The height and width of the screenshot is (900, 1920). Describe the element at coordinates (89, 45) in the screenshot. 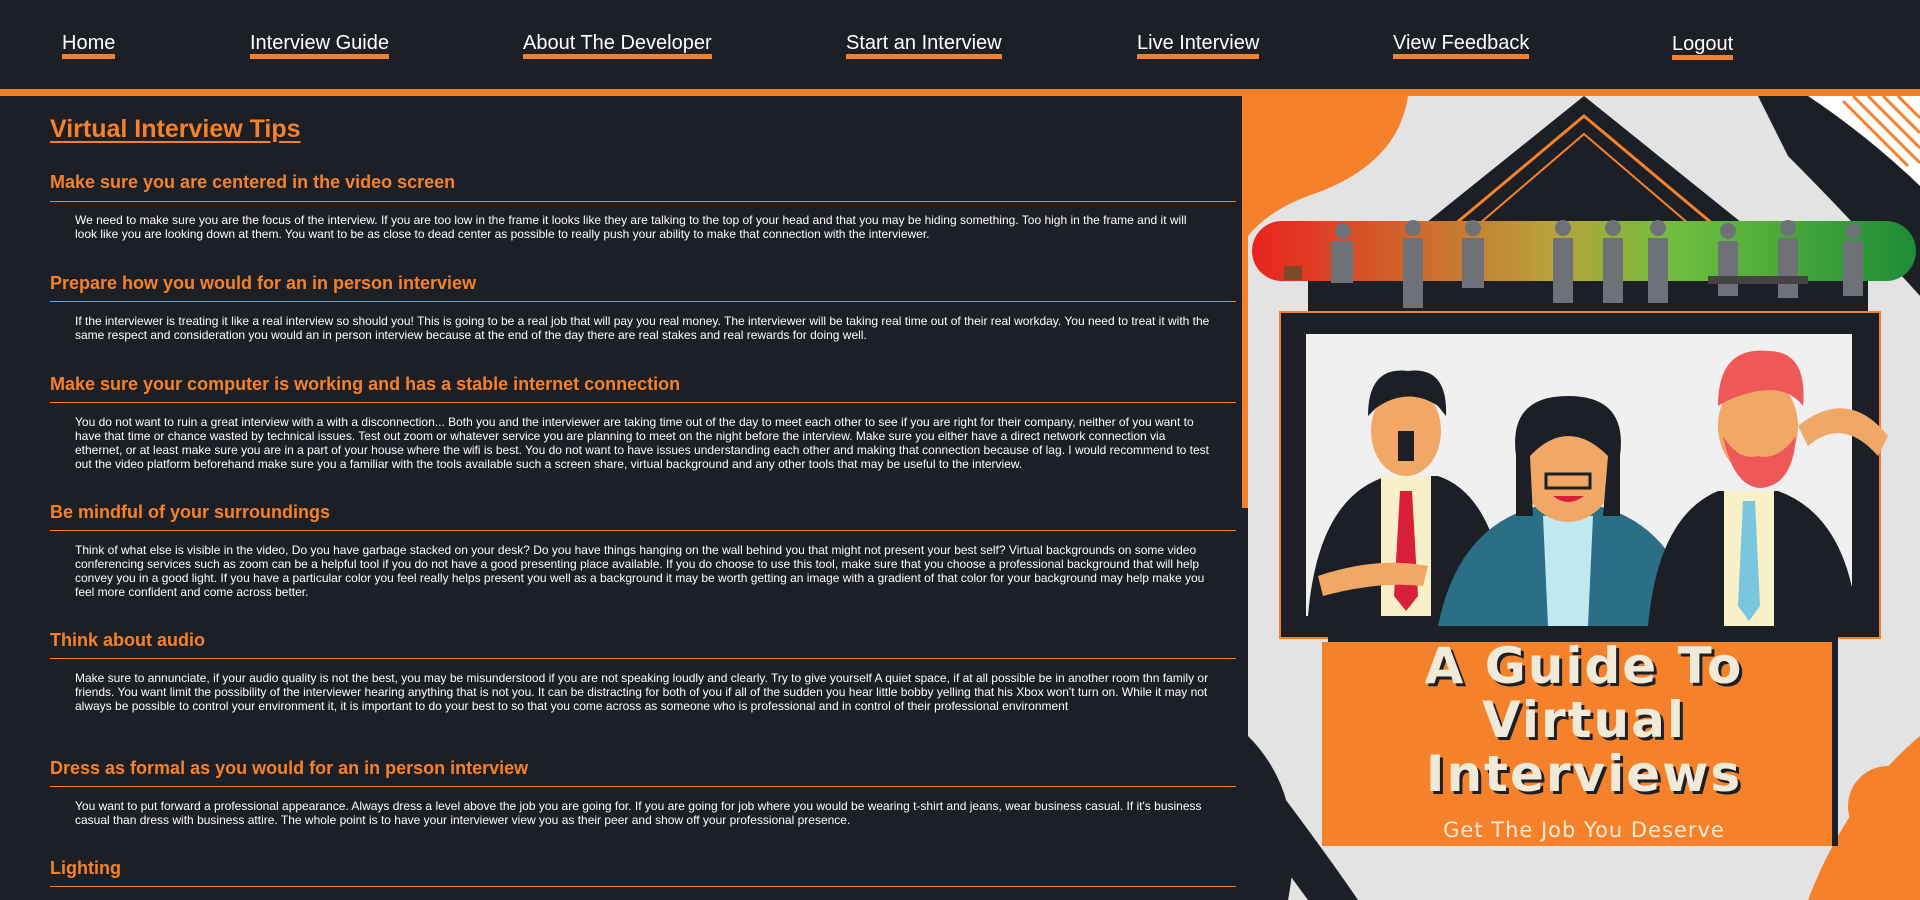

I see `nav-home-link: Home` at that location.